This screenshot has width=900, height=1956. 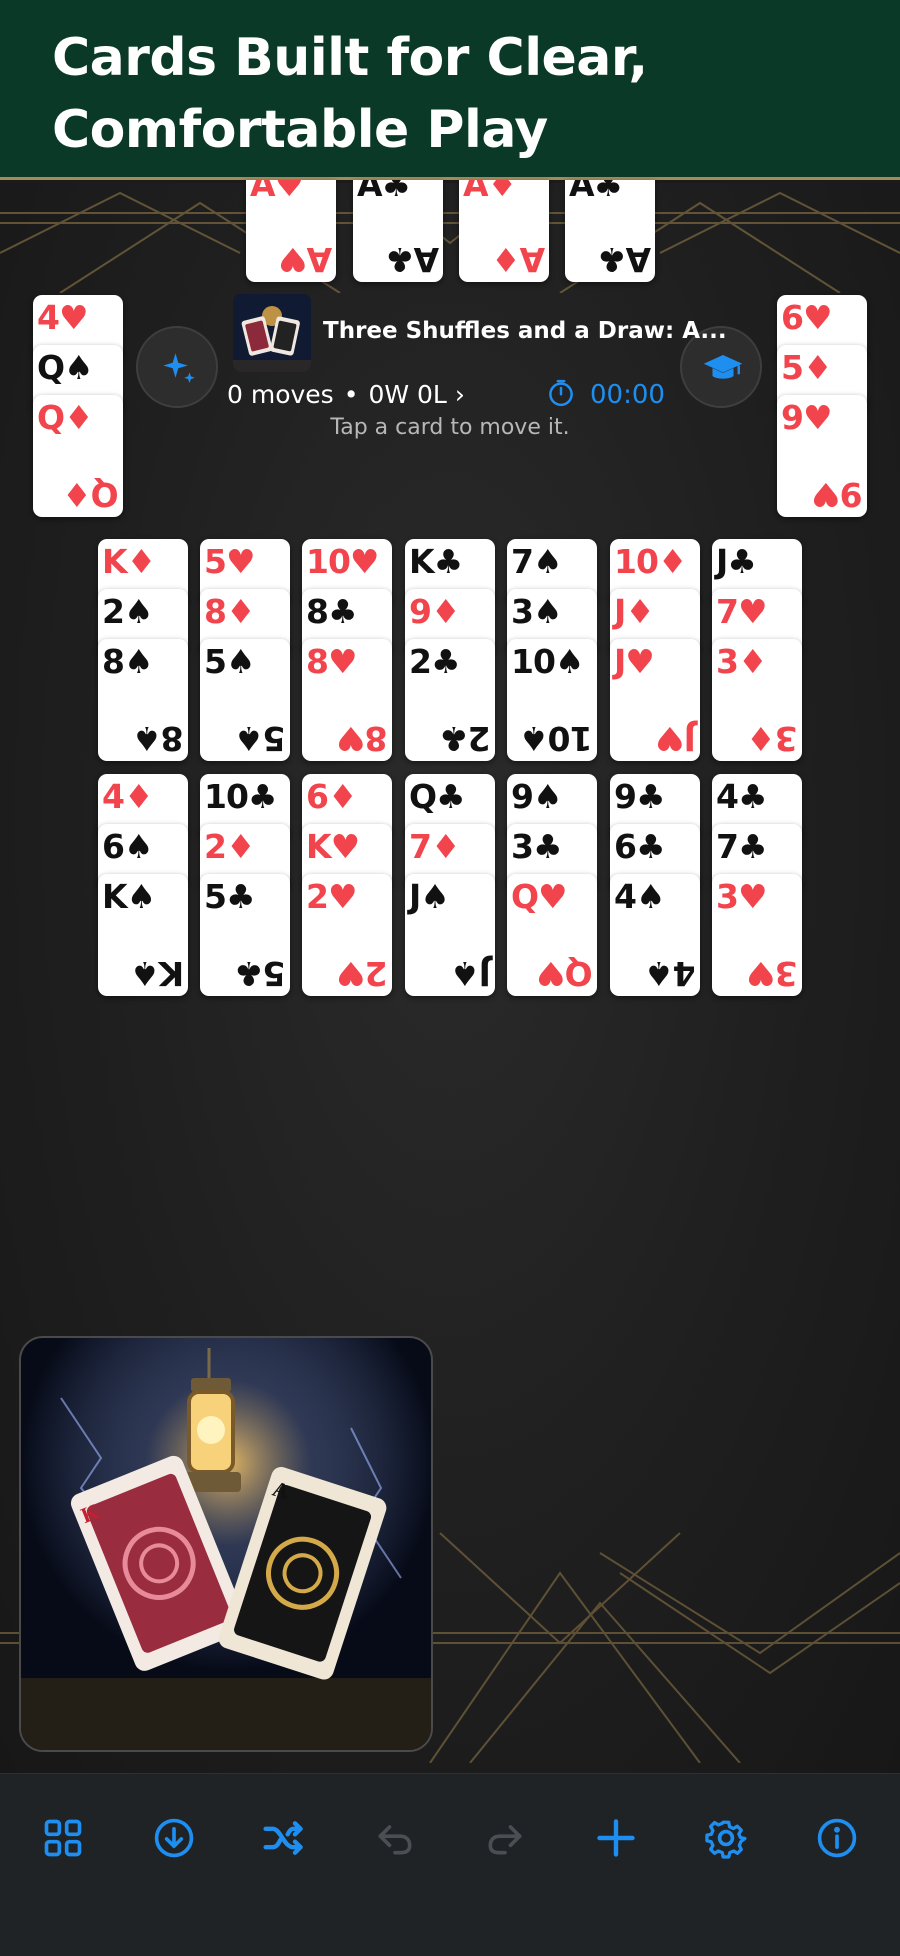 What do you see at coordinates (260, 738) in the screenshot?
I see `card-rank-suit-inverted: 5♠` at bounding box center [260, 738].